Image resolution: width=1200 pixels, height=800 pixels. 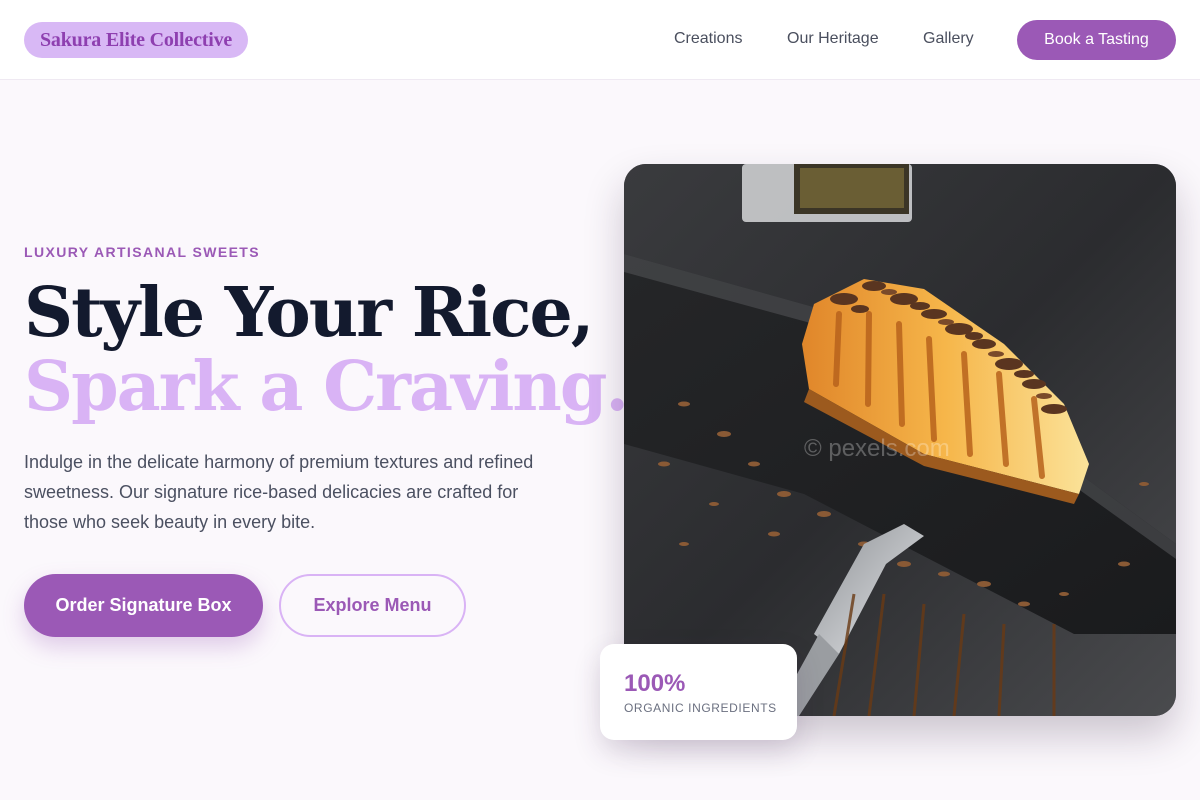 I want to click on brand-logo: Sakura Elite Collective, so click(x=136, y=40).